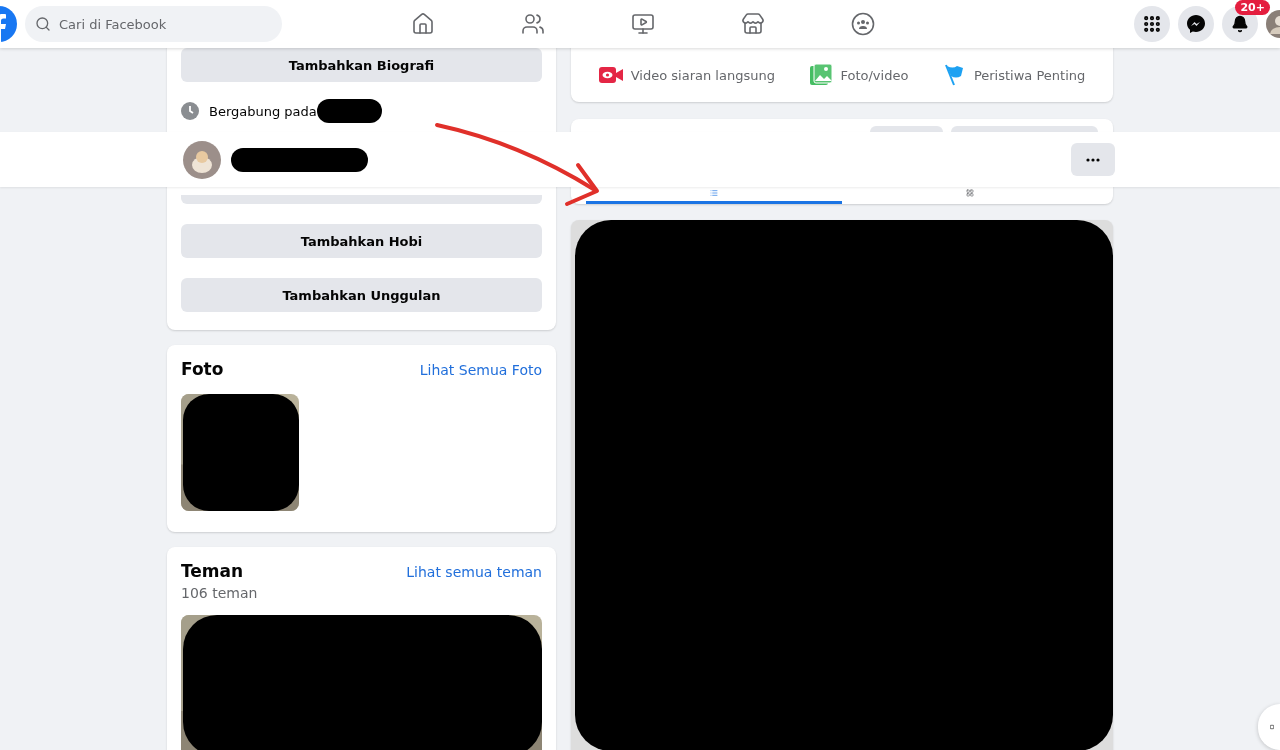 The width and height of the screenshot is (1280, 750). Describe the element at coordinates (474, 572) in the screenshot. I see `see-all-friends-link: Lihat semua teman` at that location.